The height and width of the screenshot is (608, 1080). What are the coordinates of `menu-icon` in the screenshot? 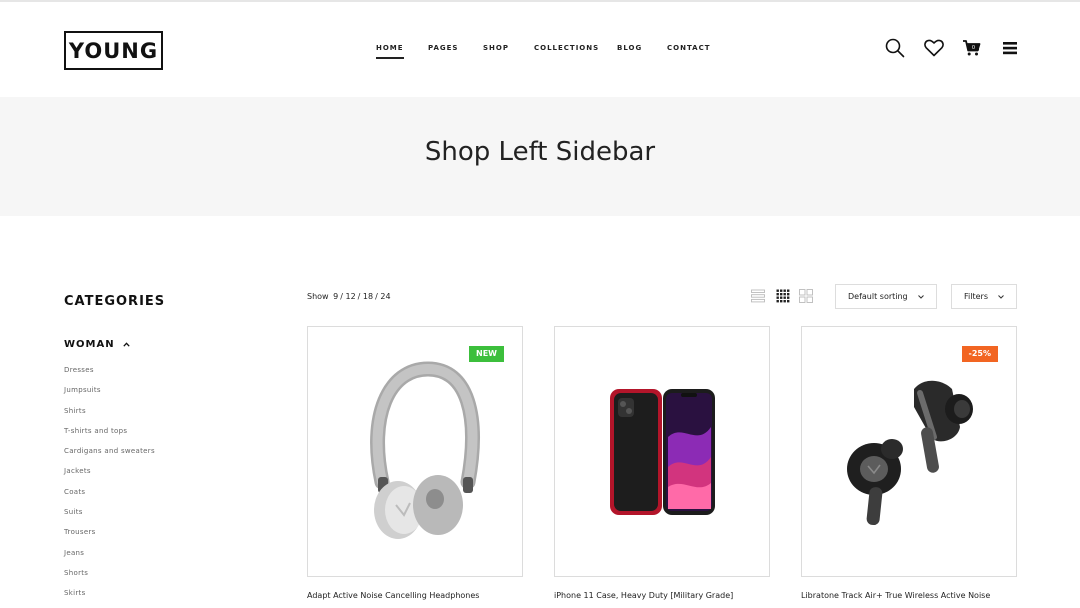 It's located at (1010, 48).